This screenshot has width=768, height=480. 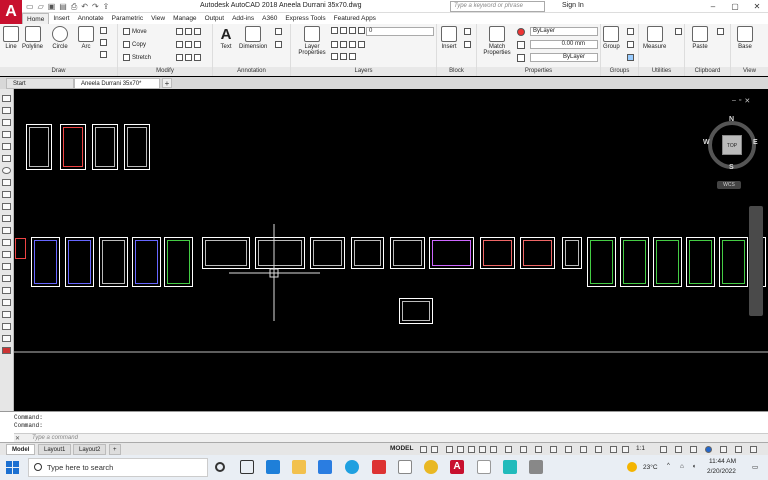 I want to click on start-tab: Start, so click(x=40, y=83).